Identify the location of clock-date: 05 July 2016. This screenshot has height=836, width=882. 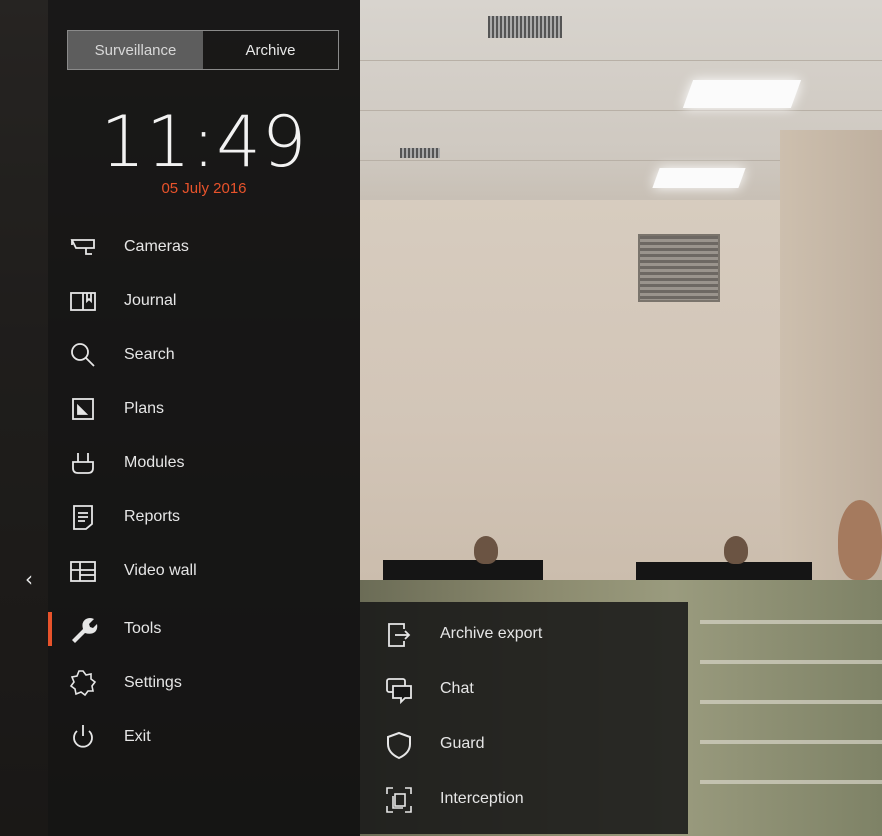
(204, 188).